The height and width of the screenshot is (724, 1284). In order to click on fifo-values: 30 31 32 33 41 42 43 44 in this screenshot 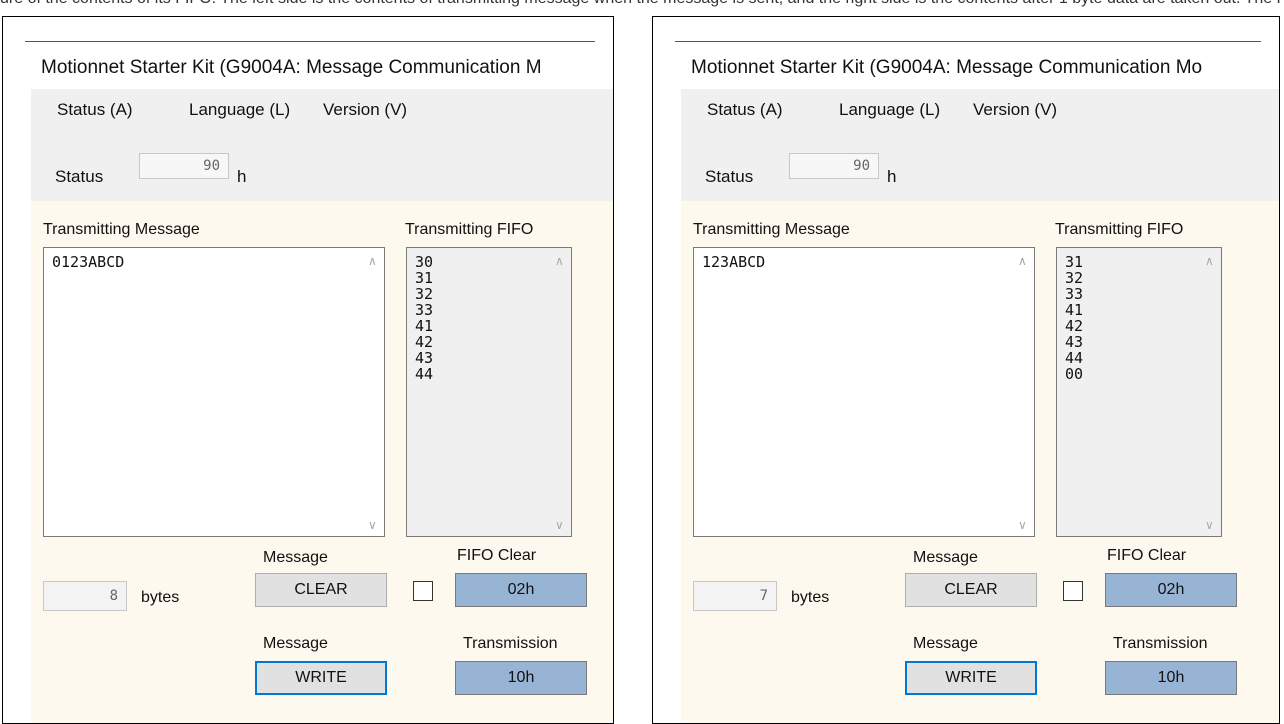, I will do `click(424, 318)`.